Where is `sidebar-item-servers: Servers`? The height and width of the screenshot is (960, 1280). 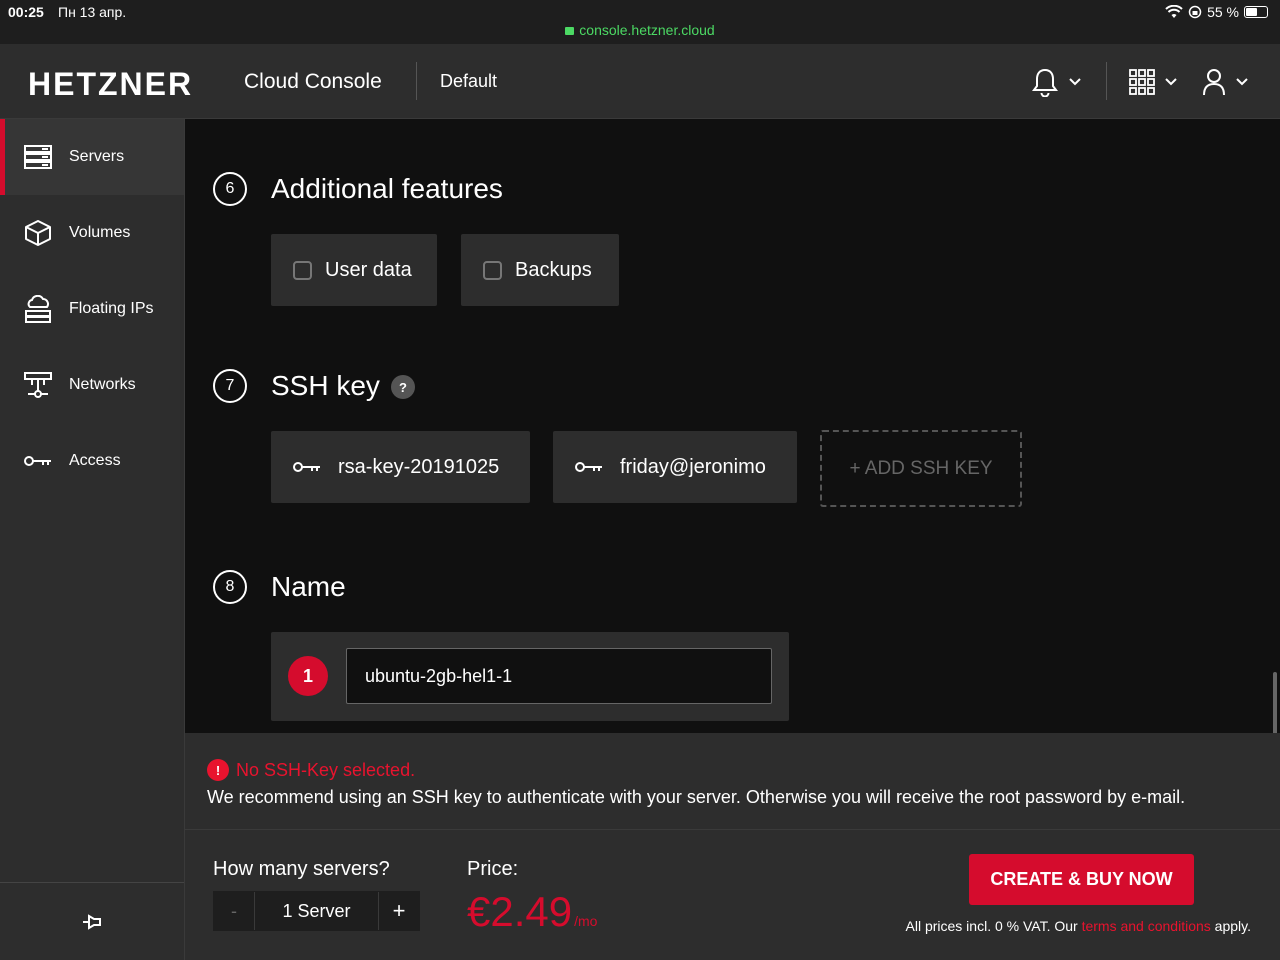
sidebar-item-servers: Servers is located at coordinates (92, 157).